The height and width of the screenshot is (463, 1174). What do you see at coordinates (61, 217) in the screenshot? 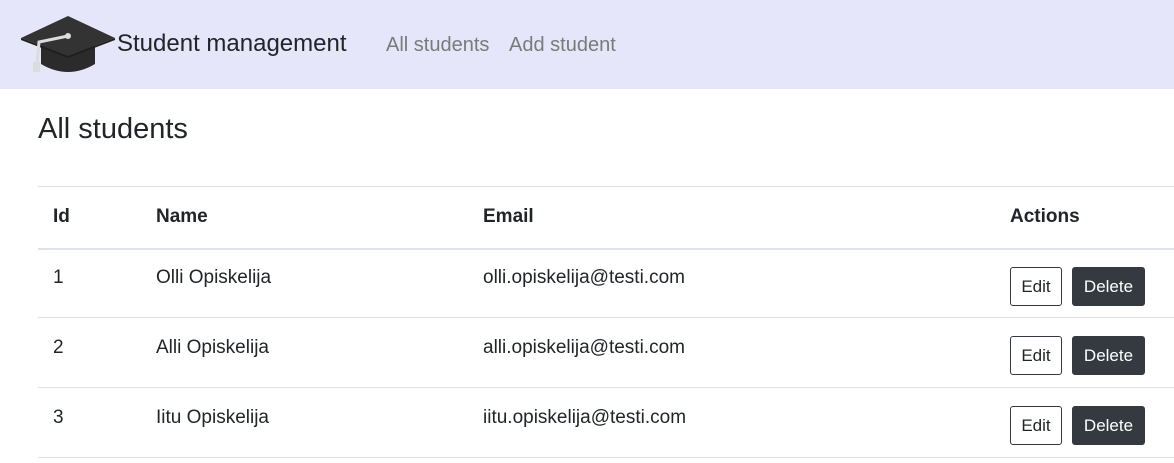
I see `header-id: Id` at bounding box center [61, 217].